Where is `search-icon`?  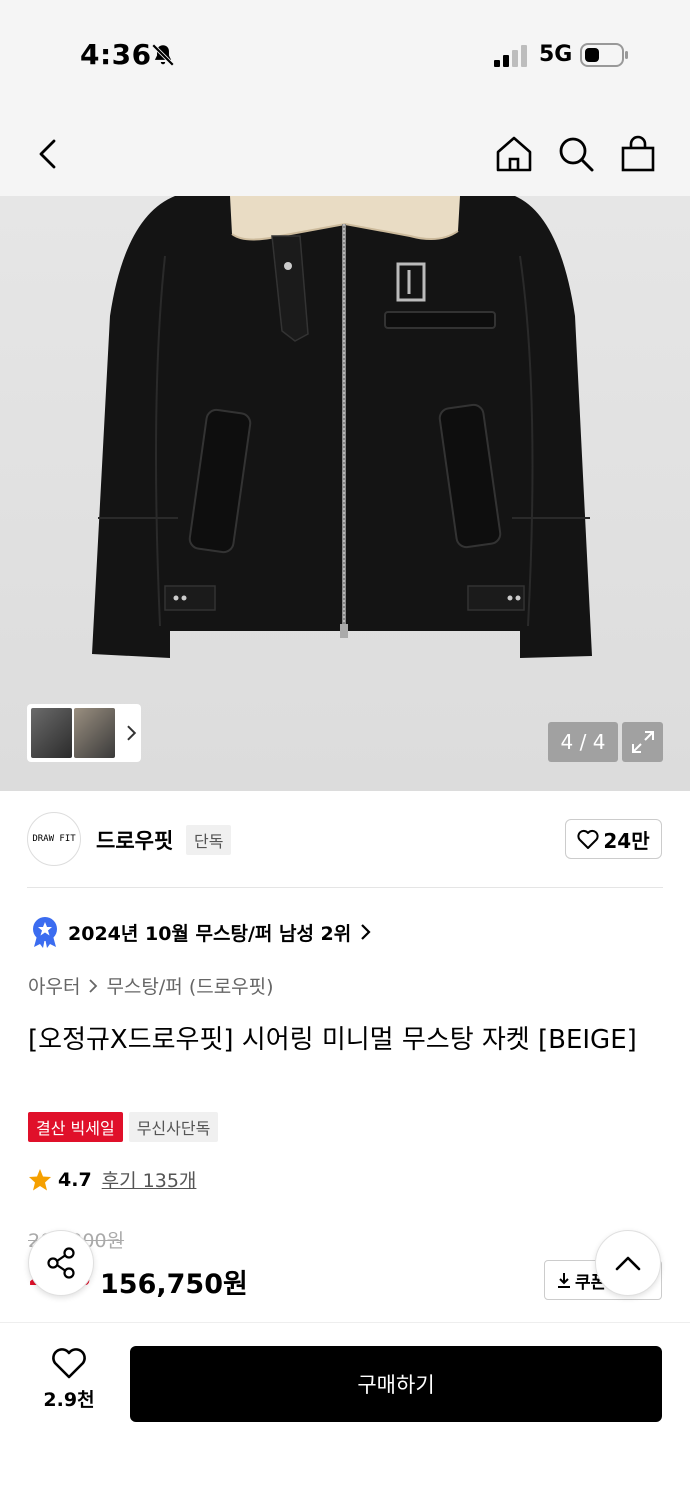
search-icon is located at coordinates (576, 154).